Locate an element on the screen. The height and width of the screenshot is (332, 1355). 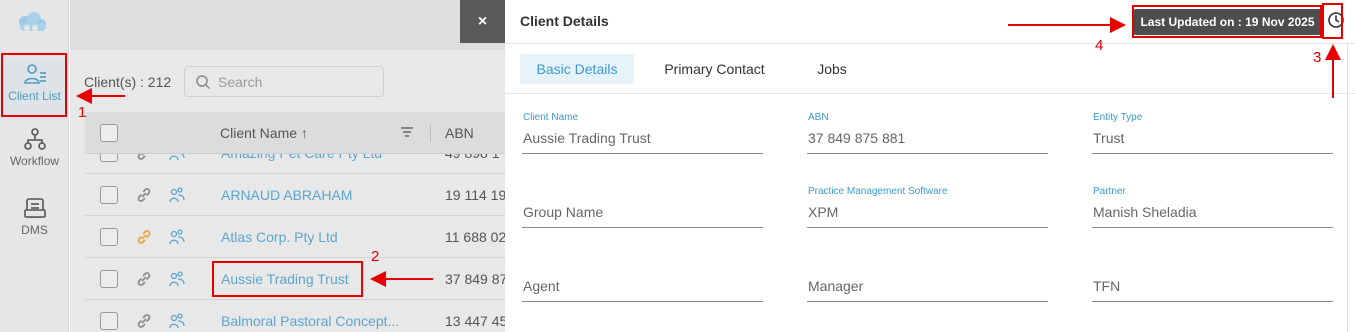
table-row: Balmoral Pastoral Concept... 13 447 45 is located at coordinates (296, 316).